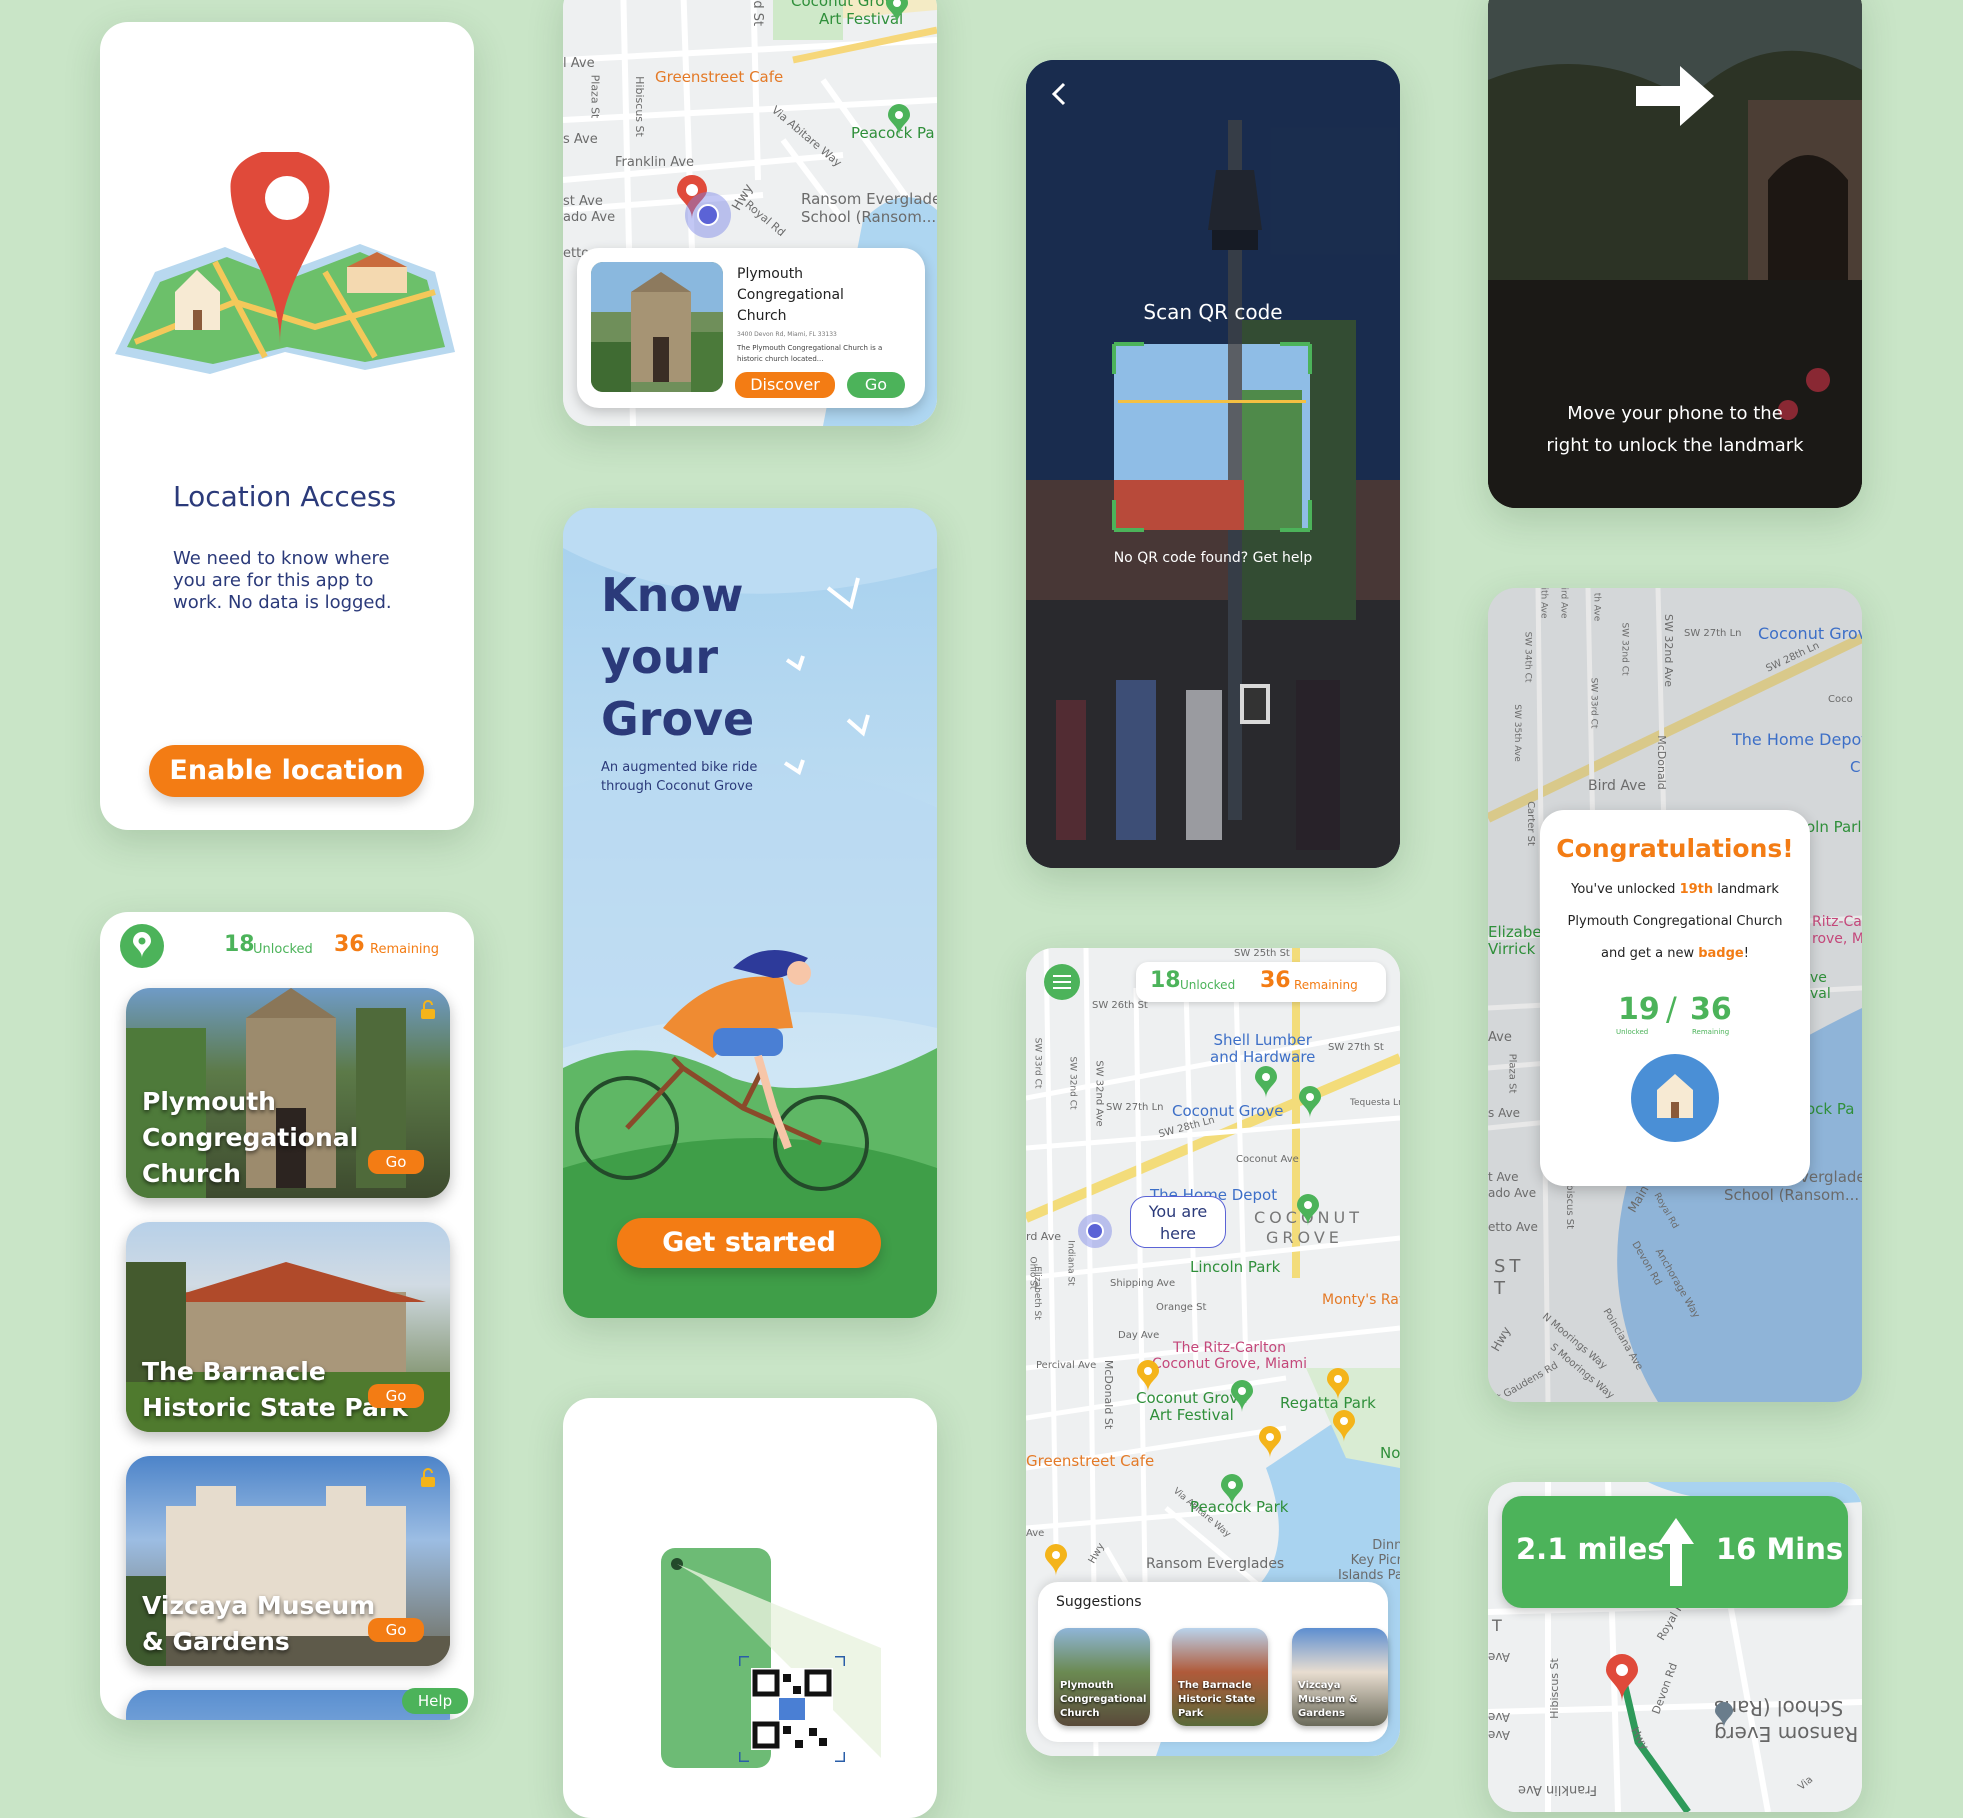  What do you see at coordinates (1375, 1103) in the screenshot?
I see `map-label: Tequesta Ln` at bounding box center [1375, 1103].